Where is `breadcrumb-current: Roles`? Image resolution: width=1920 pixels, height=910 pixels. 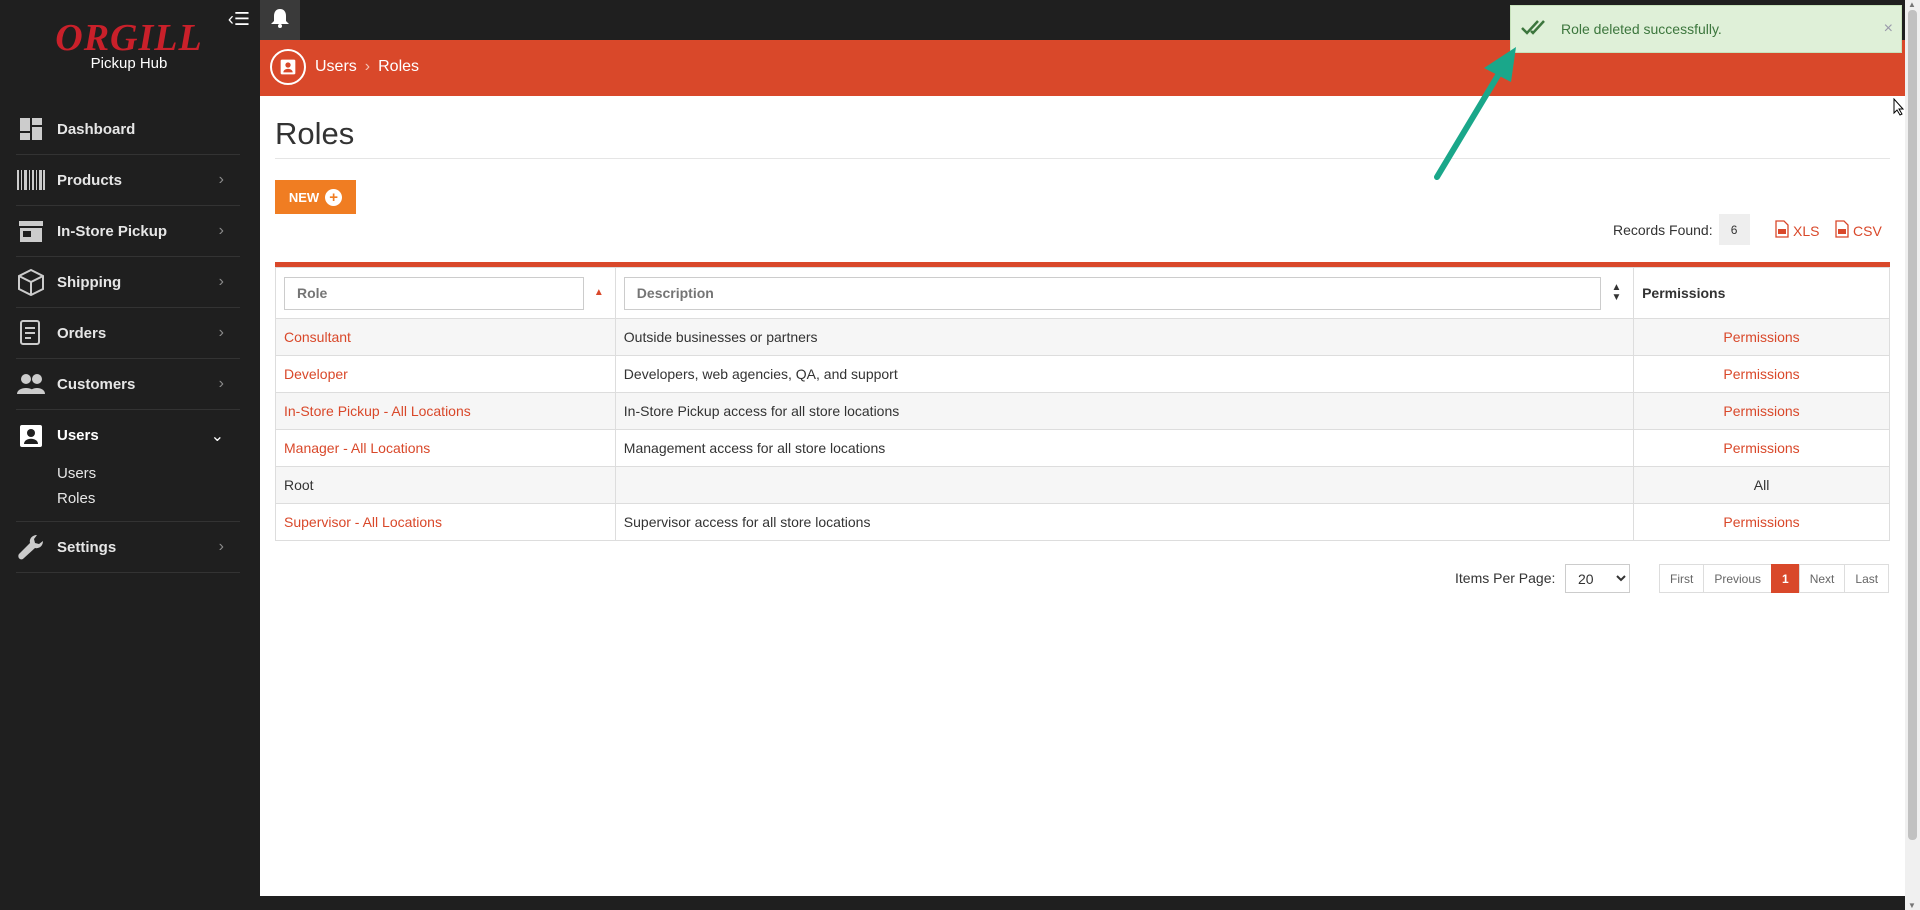
breadcrumb-current: Roles is located at coordinates (399, 66).